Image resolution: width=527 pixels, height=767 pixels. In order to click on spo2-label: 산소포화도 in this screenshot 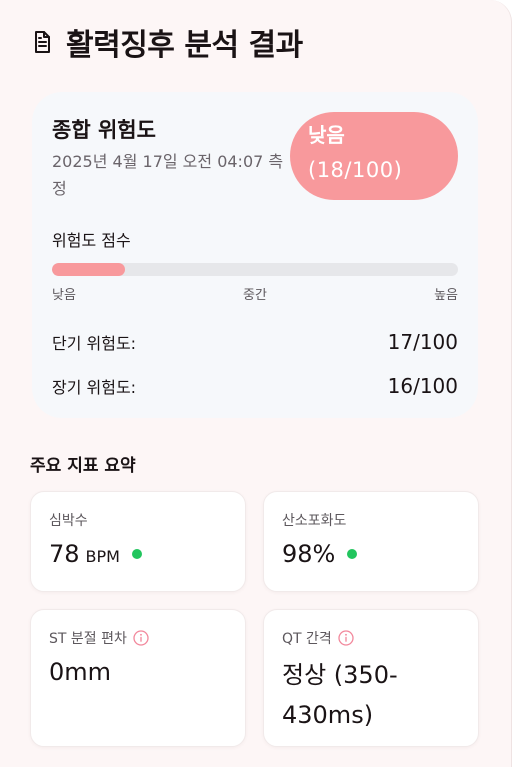, I will do `click(314, 521)`.